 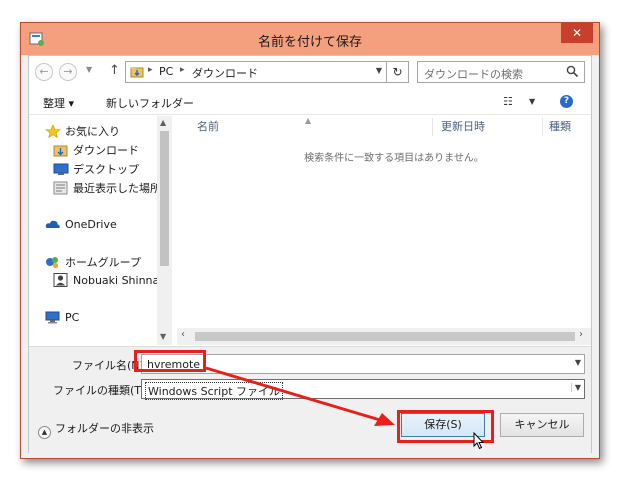 I want to click on star-icon, so click(x=53, y=131).